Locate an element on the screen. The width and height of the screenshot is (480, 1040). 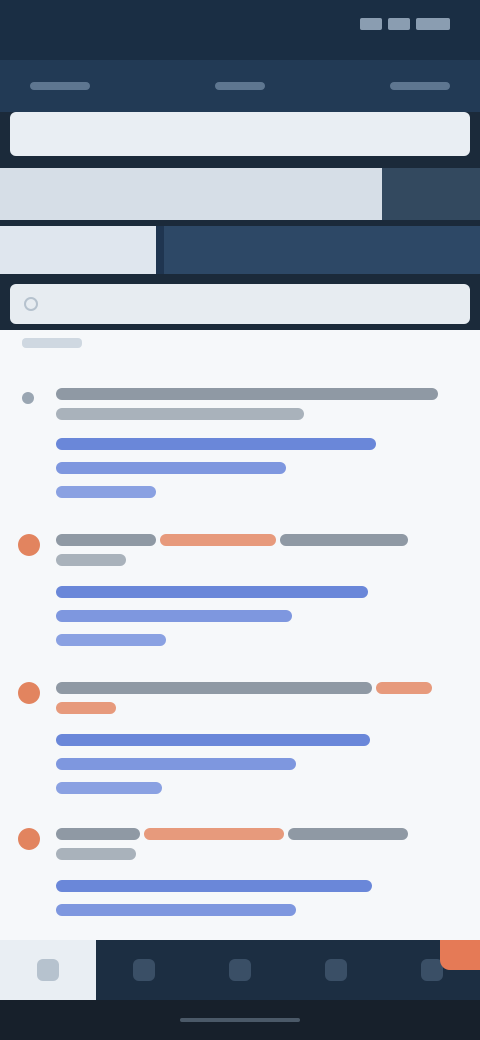
search-field is located at coordinates (240, 304).